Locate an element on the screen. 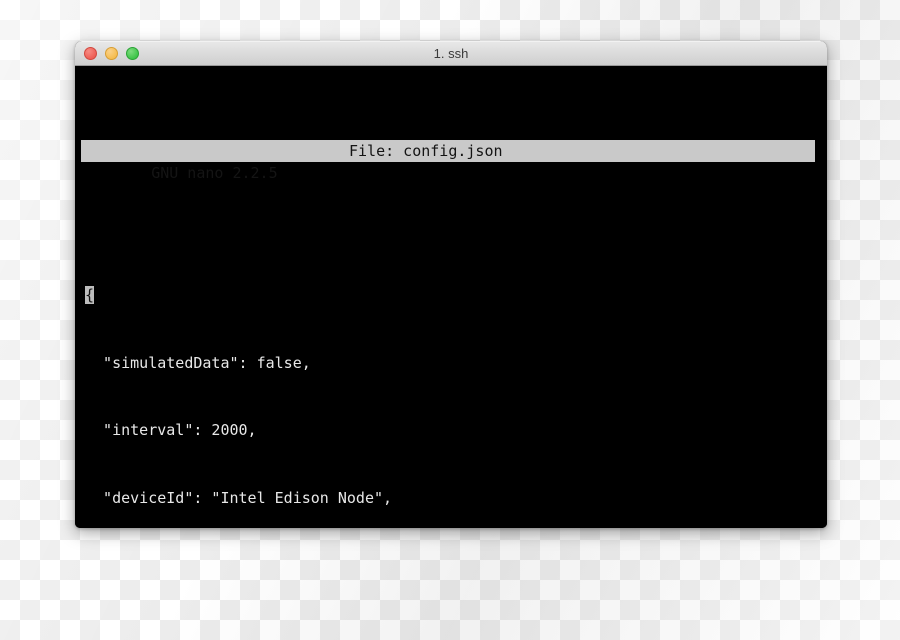  nano-version-label: GNU nano 2.2.5 is located at coordinates (214, 172).